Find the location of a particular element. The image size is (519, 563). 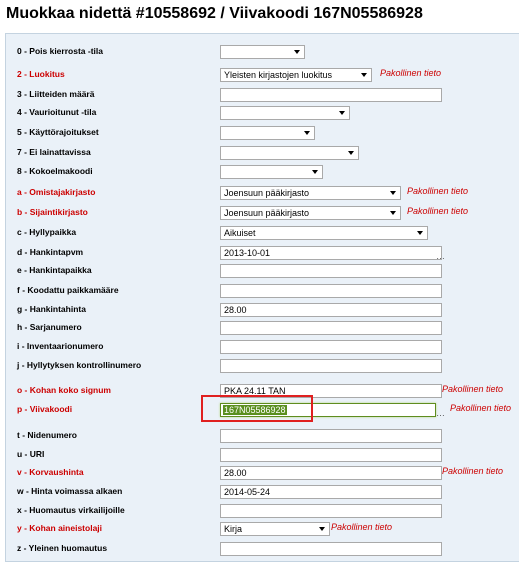

use-restrictions-select is located at coordinates (267, 133).